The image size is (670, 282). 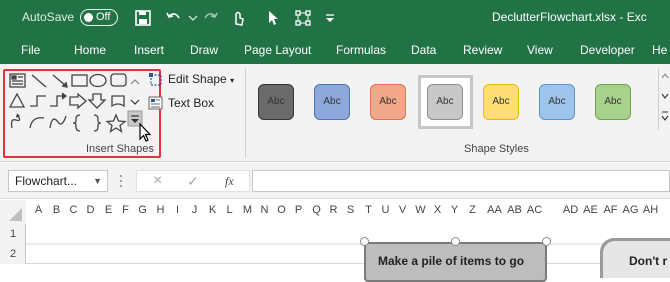 What do you see at coordinates (13, 234) in the screenshot?
I see `row-header: 1` at bounding box center [13, 234].